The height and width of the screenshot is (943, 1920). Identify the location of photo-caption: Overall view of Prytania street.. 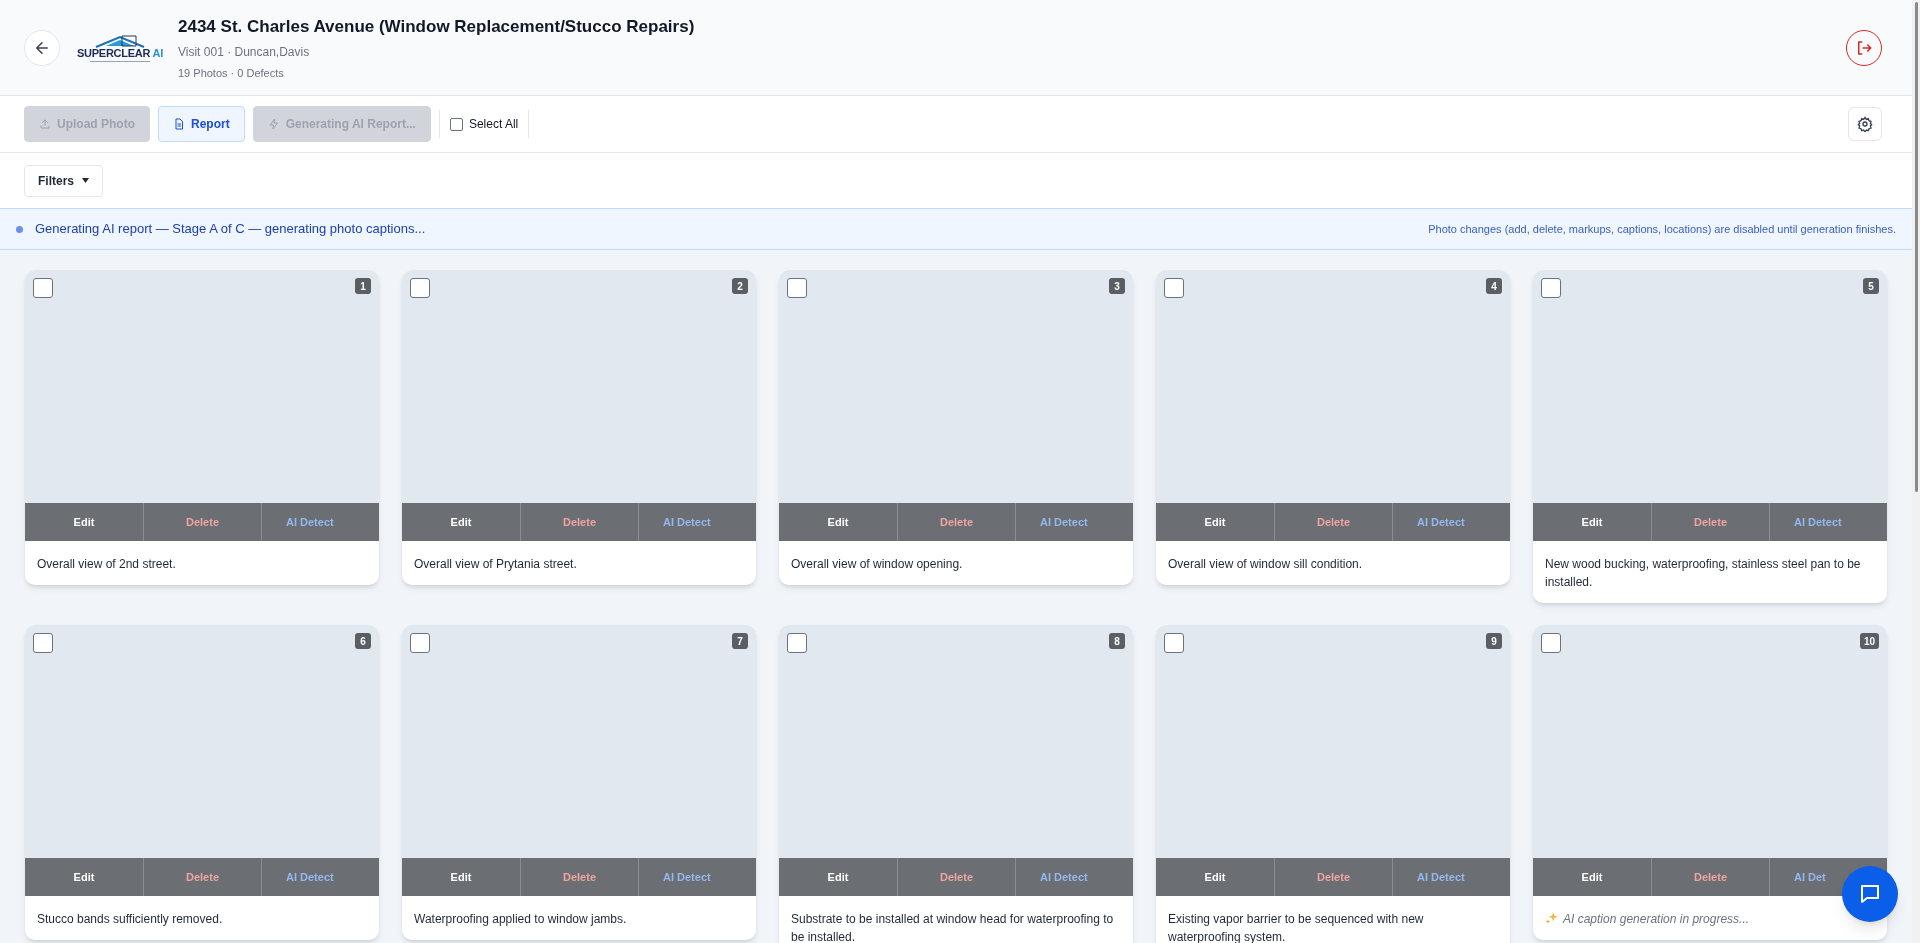
(495, 564).